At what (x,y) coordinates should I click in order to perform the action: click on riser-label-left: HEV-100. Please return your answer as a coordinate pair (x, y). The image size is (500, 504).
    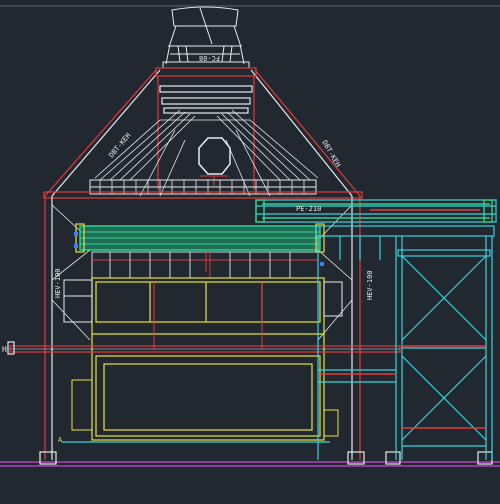
    Looking at the image, I should click on (58, 283).